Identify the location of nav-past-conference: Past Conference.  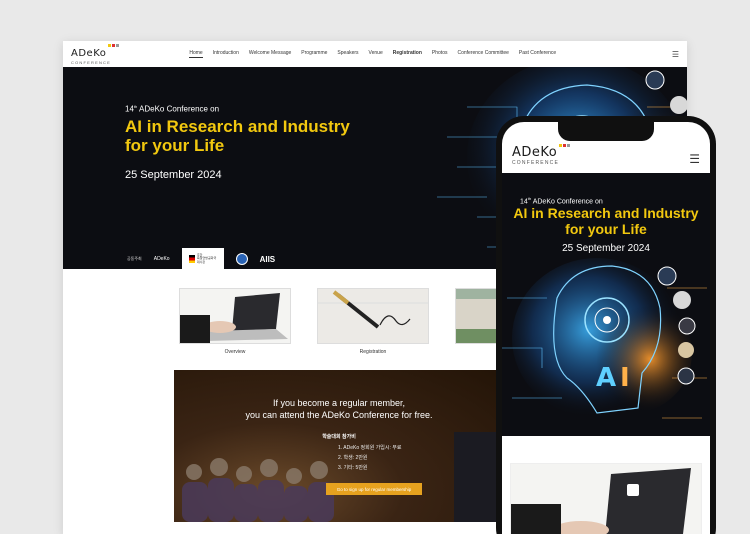
(537, 54).